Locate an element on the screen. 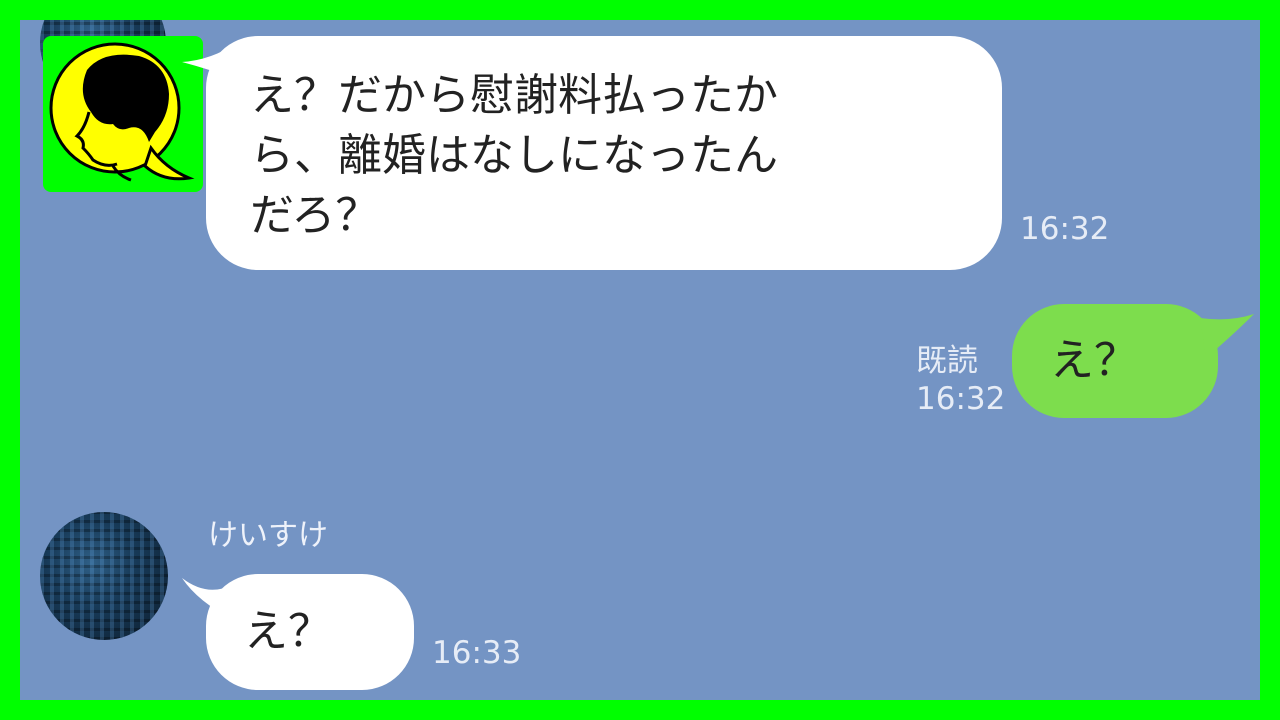  read-receipt: 既読 is located at coordinates (947, 361).